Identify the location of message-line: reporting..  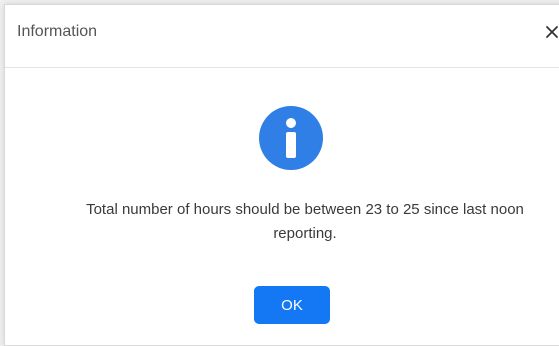
(305, 233).